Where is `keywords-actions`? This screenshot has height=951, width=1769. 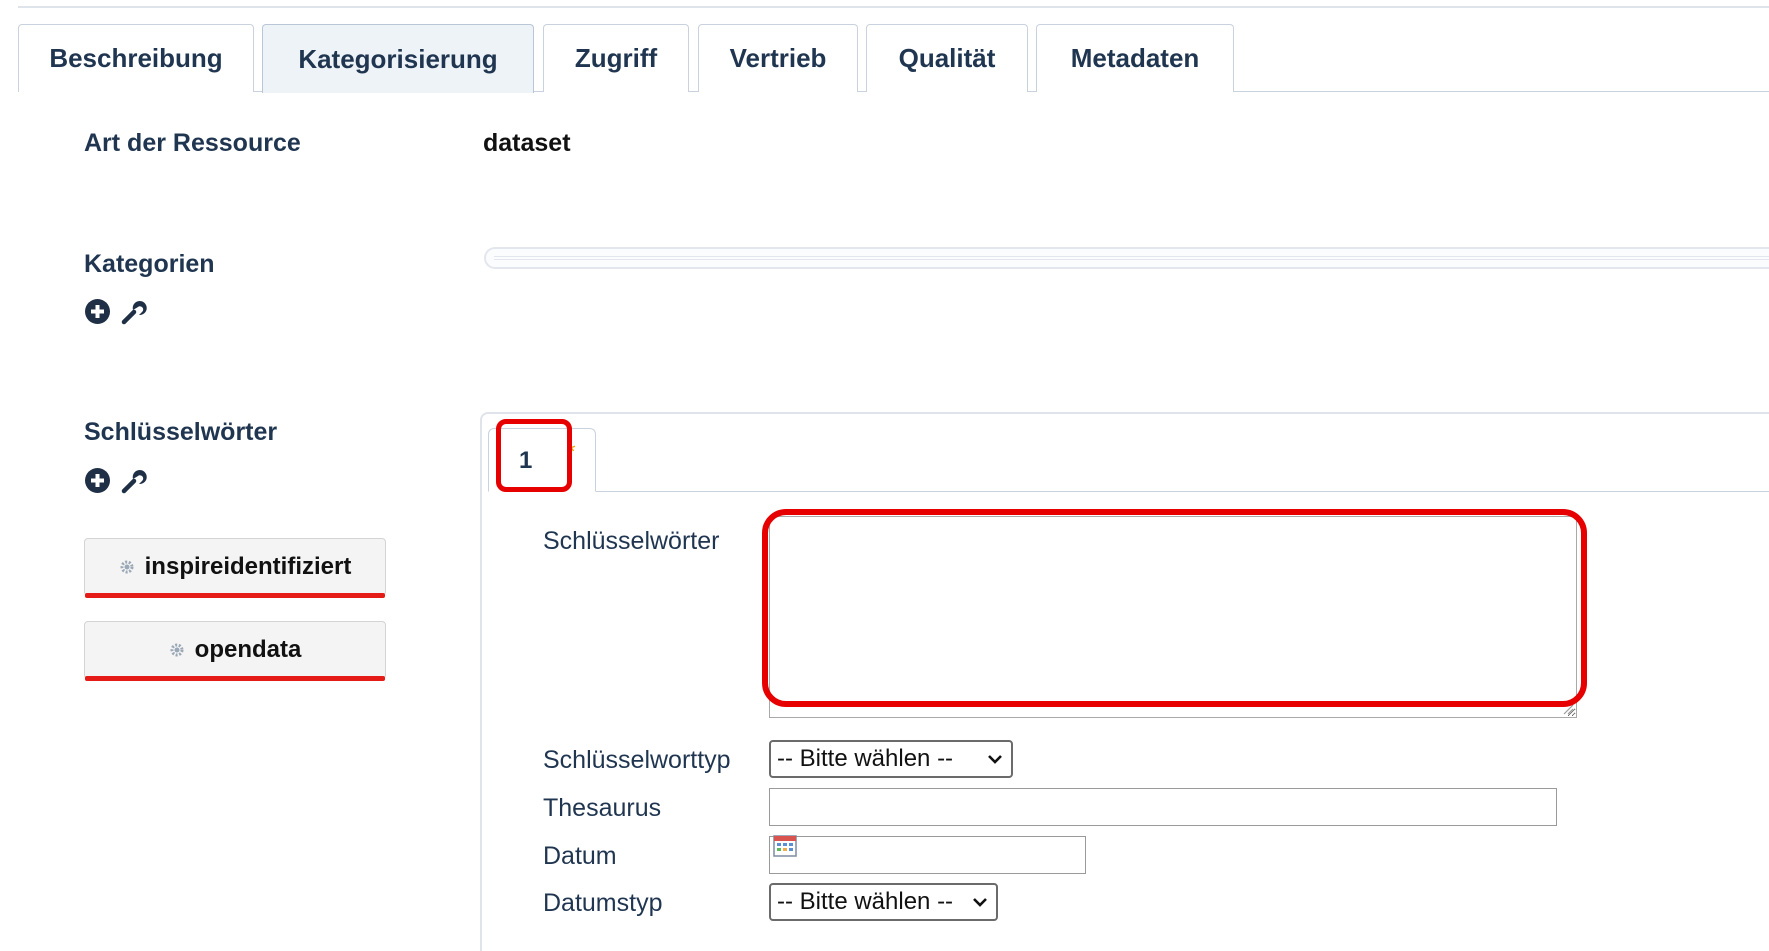
keywords-actions is located at coordinates (116, 480).